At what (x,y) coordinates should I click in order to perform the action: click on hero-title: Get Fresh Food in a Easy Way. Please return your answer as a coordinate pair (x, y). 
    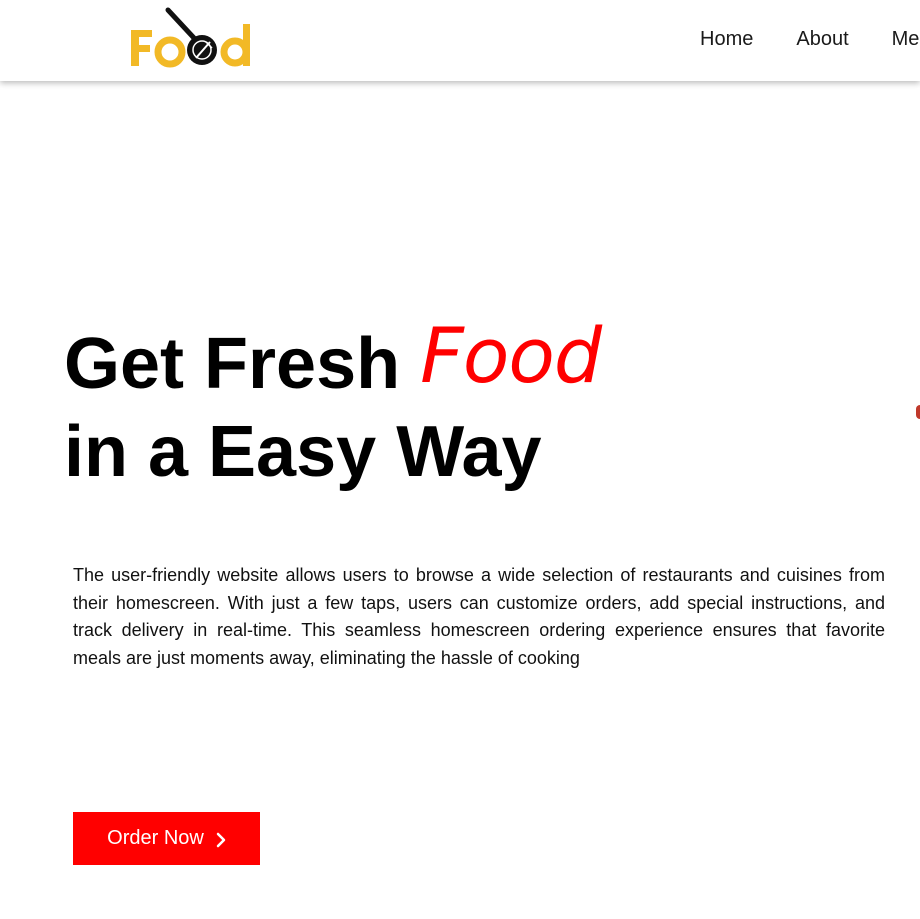
    Looking at the image, I should click on (333, 404).